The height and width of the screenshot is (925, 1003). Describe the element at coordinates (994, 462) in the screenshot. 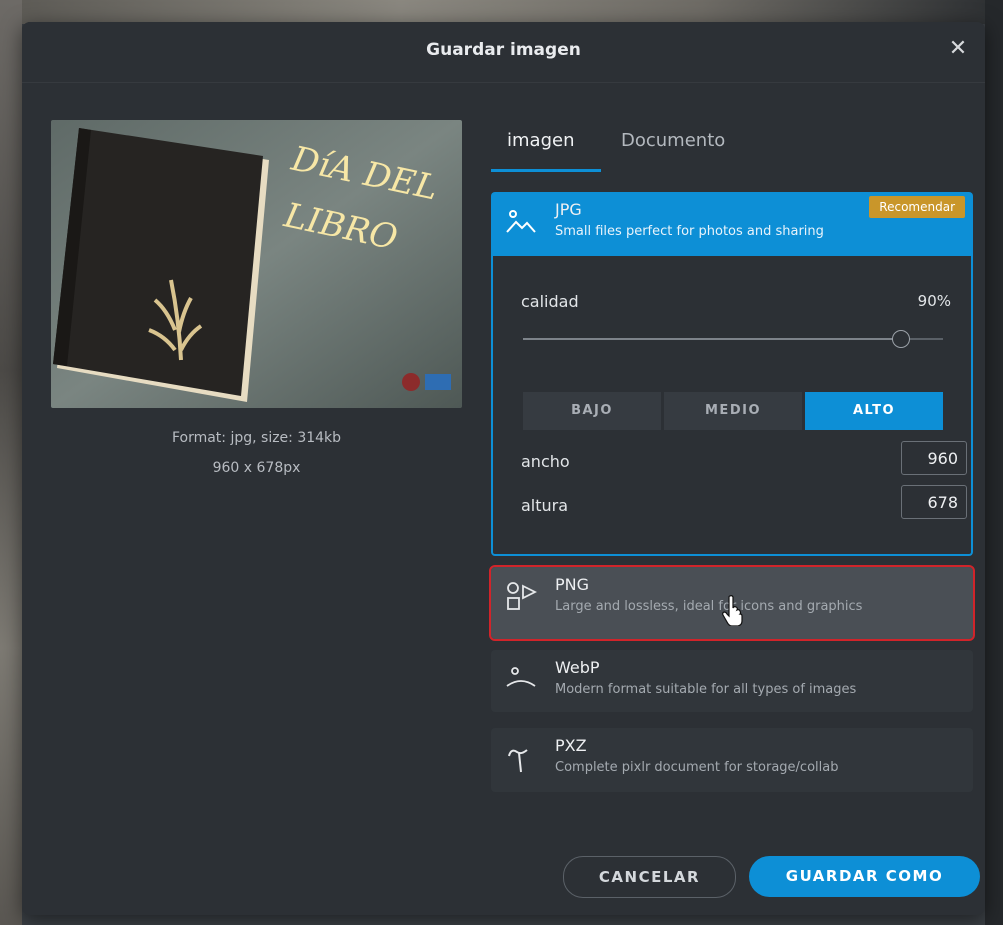

I see `background-editor-right` at that location.